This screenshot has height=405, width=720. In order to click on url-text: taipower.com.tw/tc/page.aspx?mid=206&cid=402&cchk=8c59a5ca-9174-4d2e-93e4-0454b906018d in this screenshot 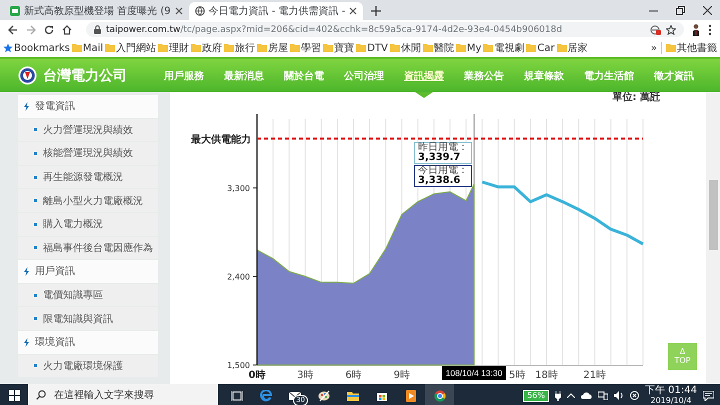, I will do `click(334, 29)`.